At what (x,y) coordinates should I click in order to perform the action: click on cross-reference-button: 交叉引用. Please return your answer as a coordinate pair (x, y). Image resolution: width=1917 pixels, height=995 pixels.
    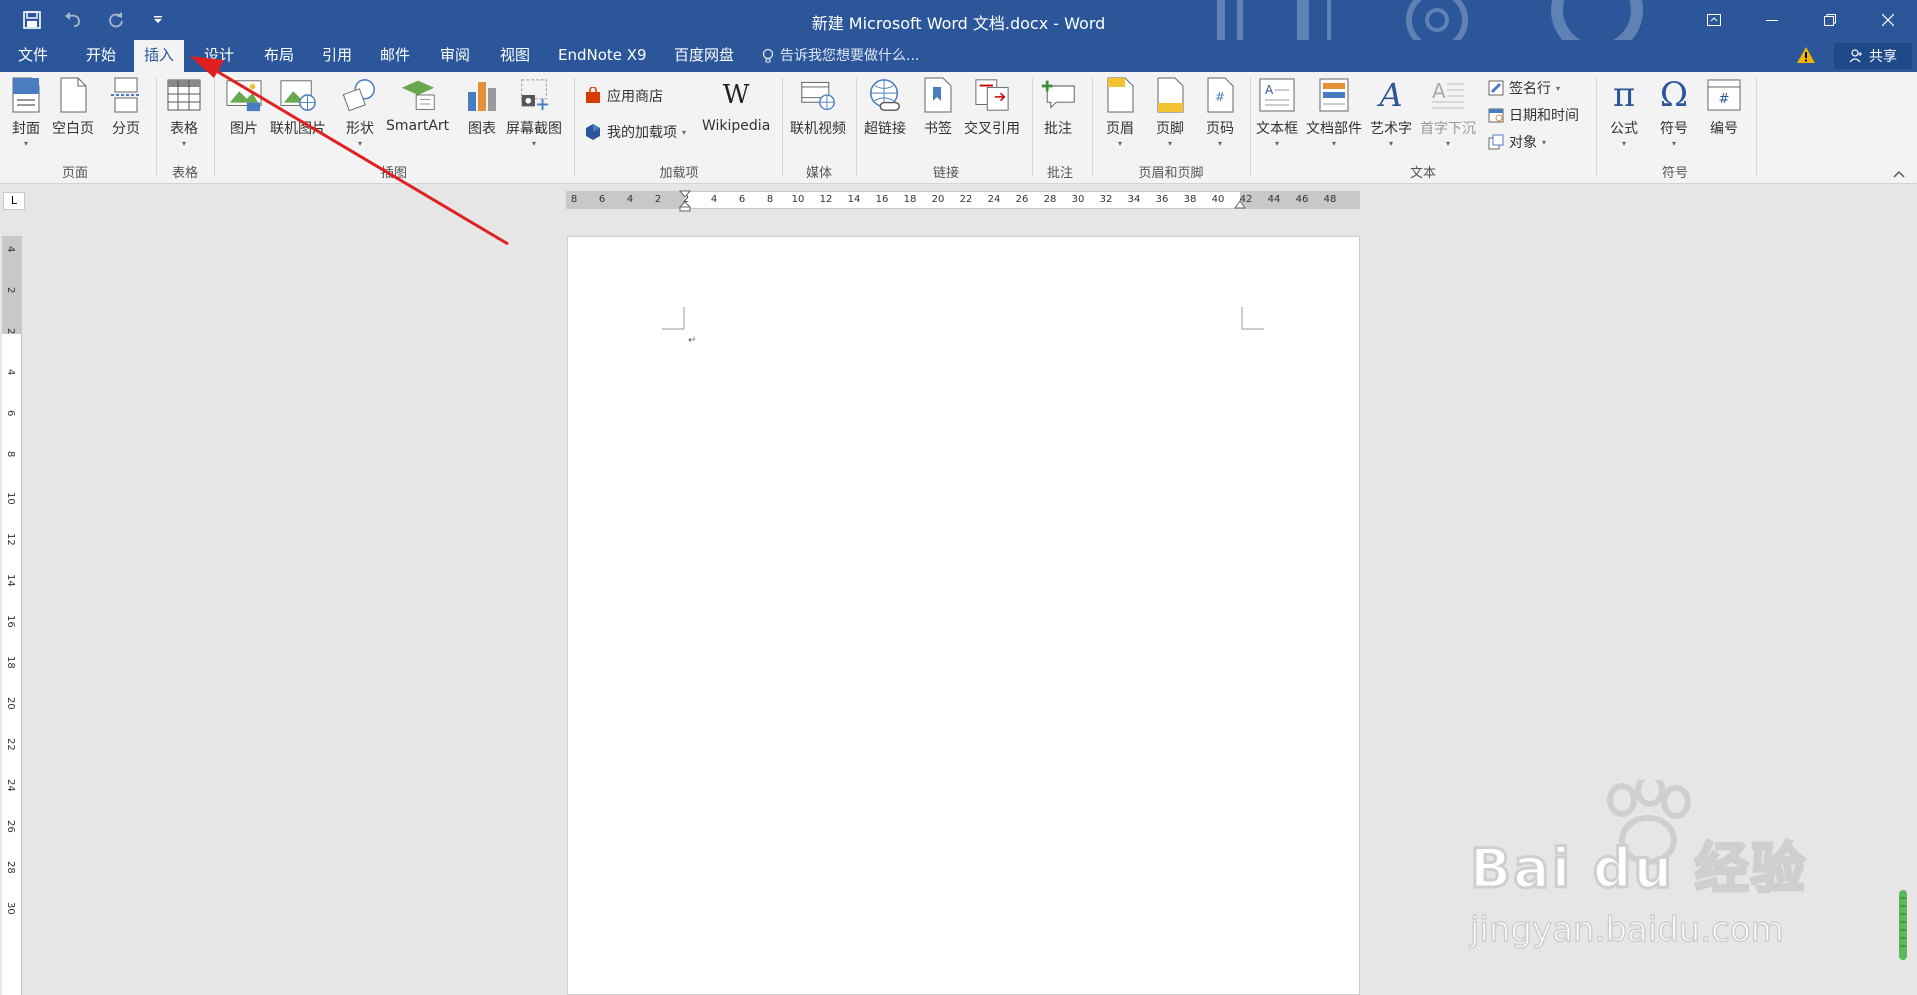
    Looking at the image, I should click on (992, 107).